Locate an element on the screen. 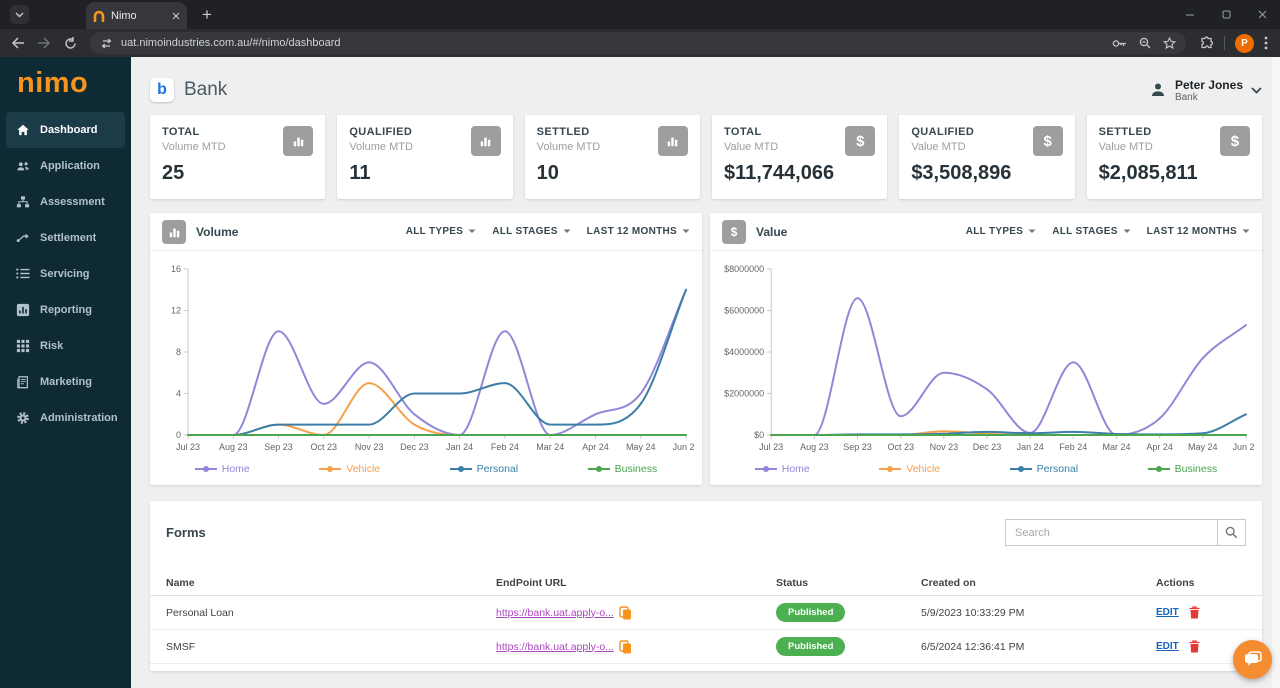 This screenshot has width=1280, height=688. tab-search-button is located at coordinates (19, 14).